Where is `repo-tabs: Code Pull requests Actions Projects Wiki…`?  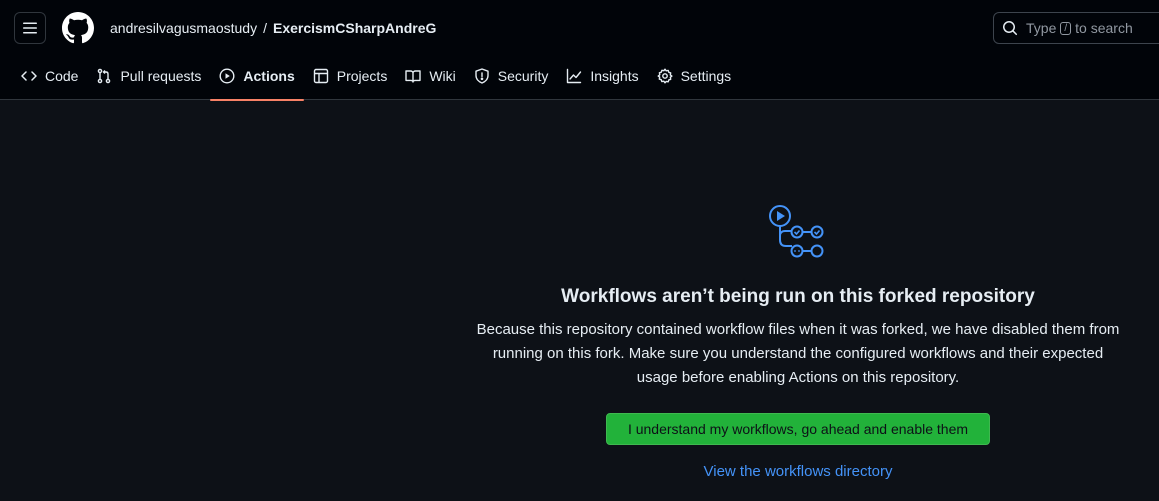
repo-tabs: Code Pull requests Actions Projects Wiki… is located at coordinates (376, 80).